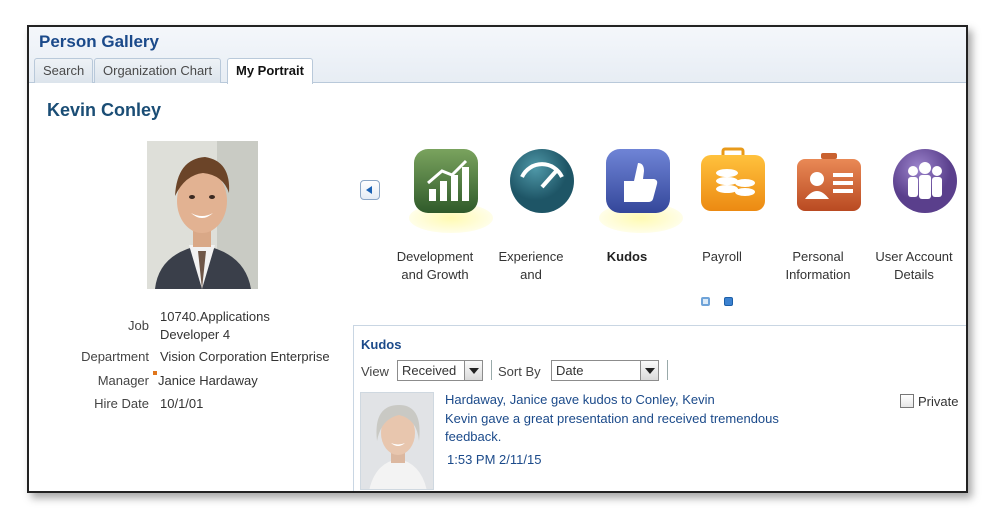 The width and height of the screenshot is (995, 519). What do you see at coordinates (914, 256) in the screenshot?
I see `app-label-line1: User Account` at bounding box center [914, 256].